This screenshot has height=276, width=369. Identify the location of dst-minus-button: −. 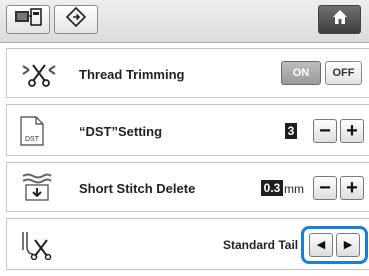
(325, 131).